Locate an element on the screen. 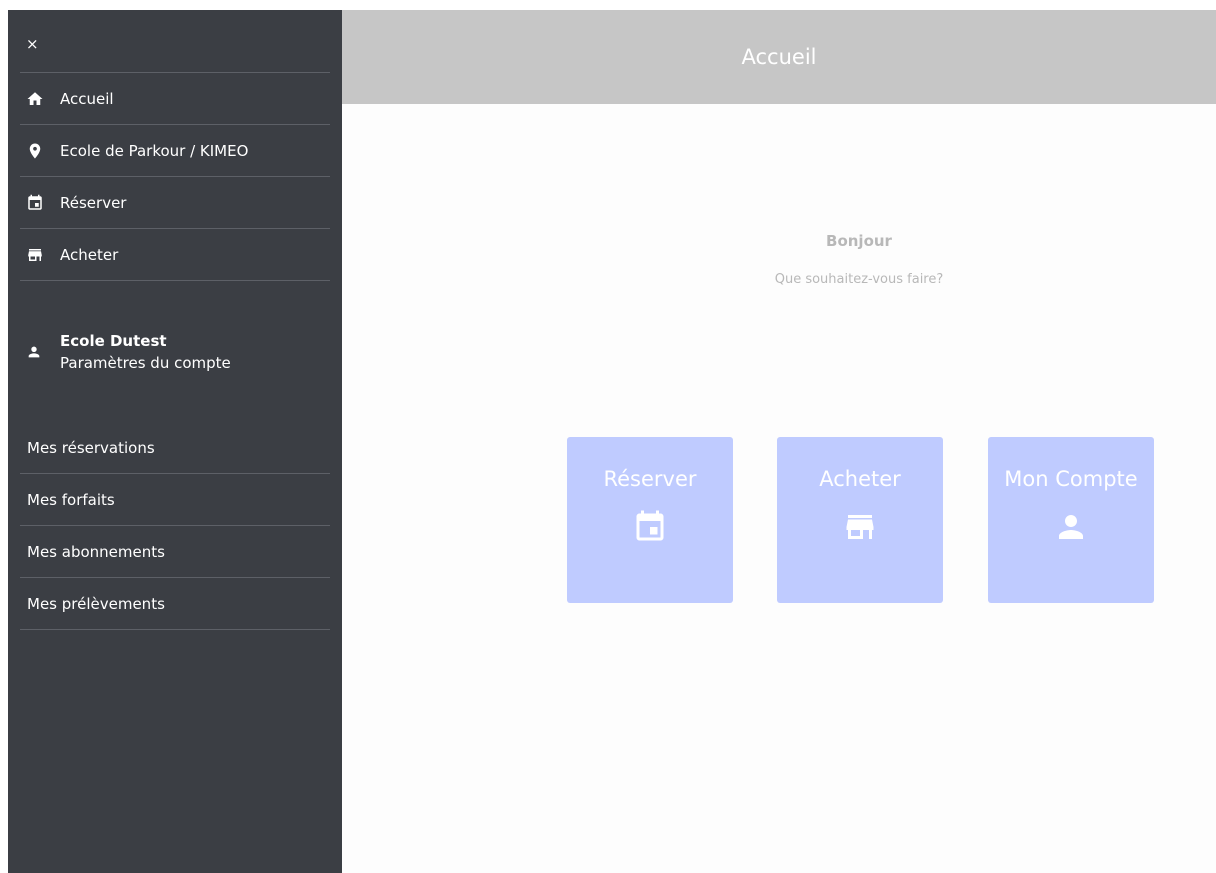 Image resolution: width=1216 pixels, height=873 pixels. tile-label: Réserver is located at coordinates (650, 479).